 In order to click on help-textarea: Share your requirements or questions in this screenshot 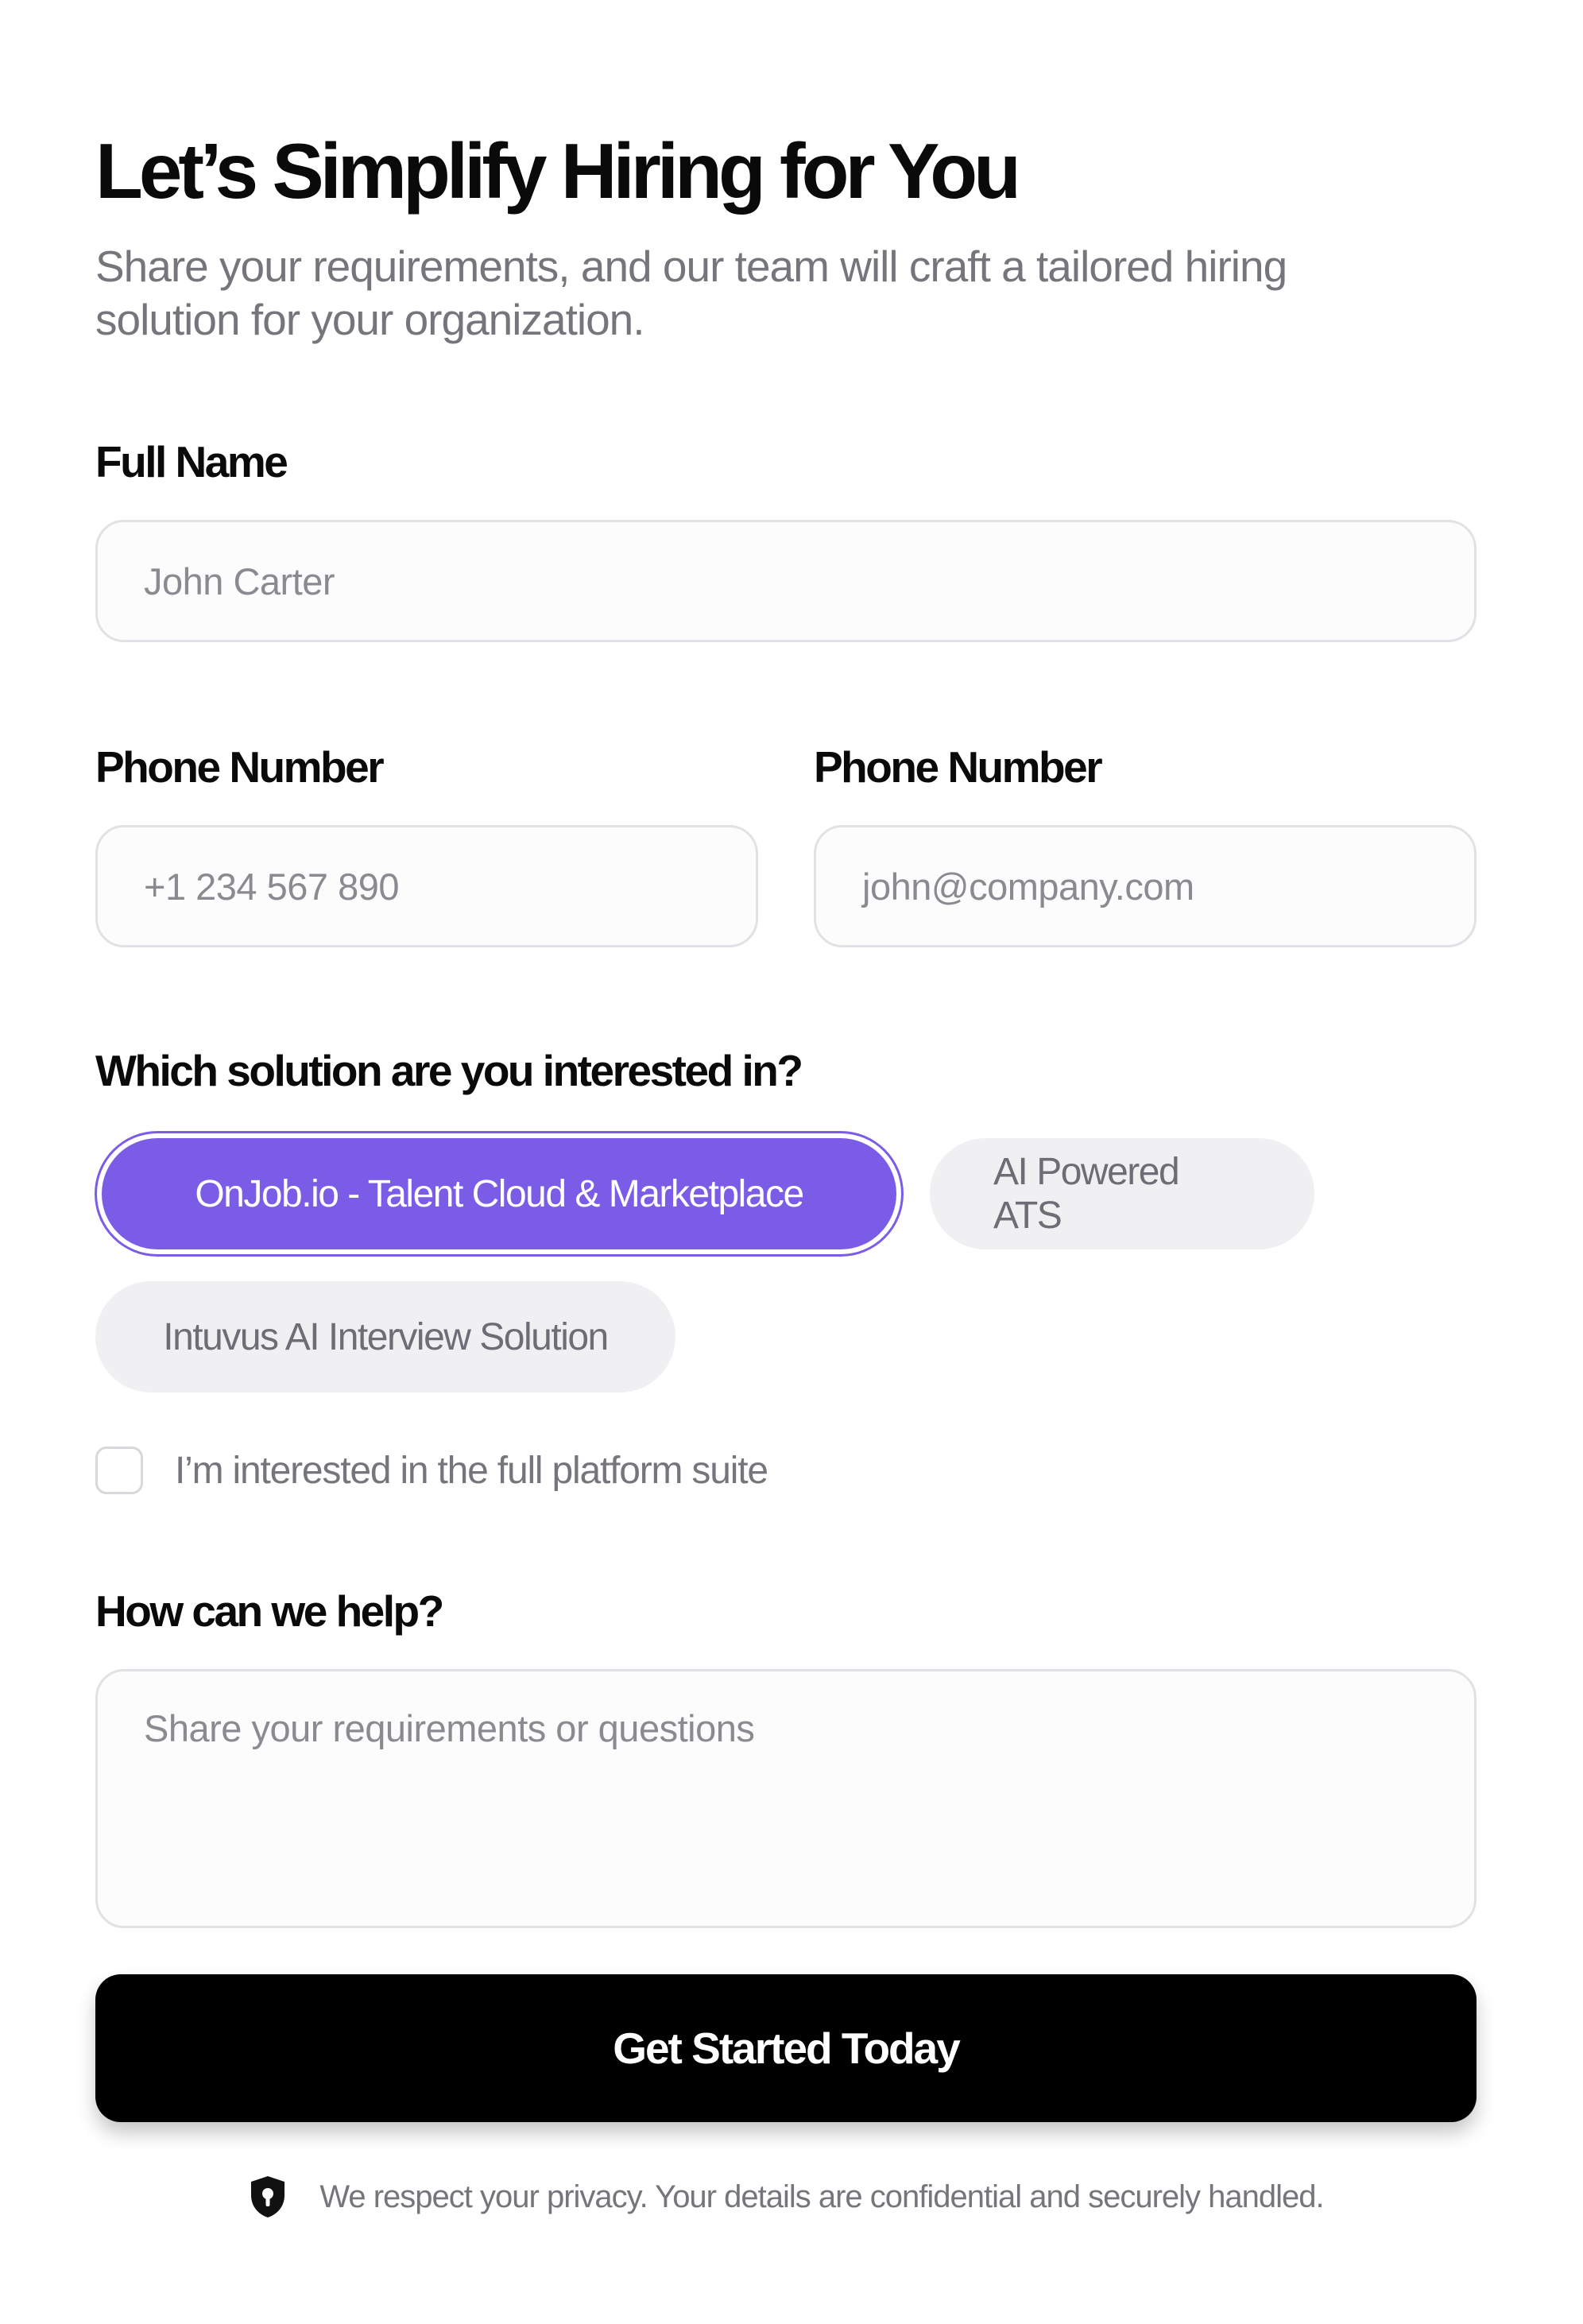, I will do `click(786, 1799)`.